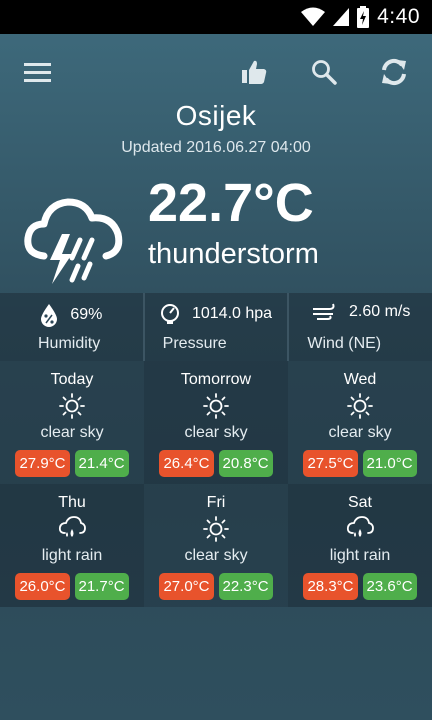 Image resolution: width=432 pixels, height=720 pixels. Describe the element at coordinates (101, 463) in the screenshot. I see `min-temp-badge: 21.4°C` at that location.